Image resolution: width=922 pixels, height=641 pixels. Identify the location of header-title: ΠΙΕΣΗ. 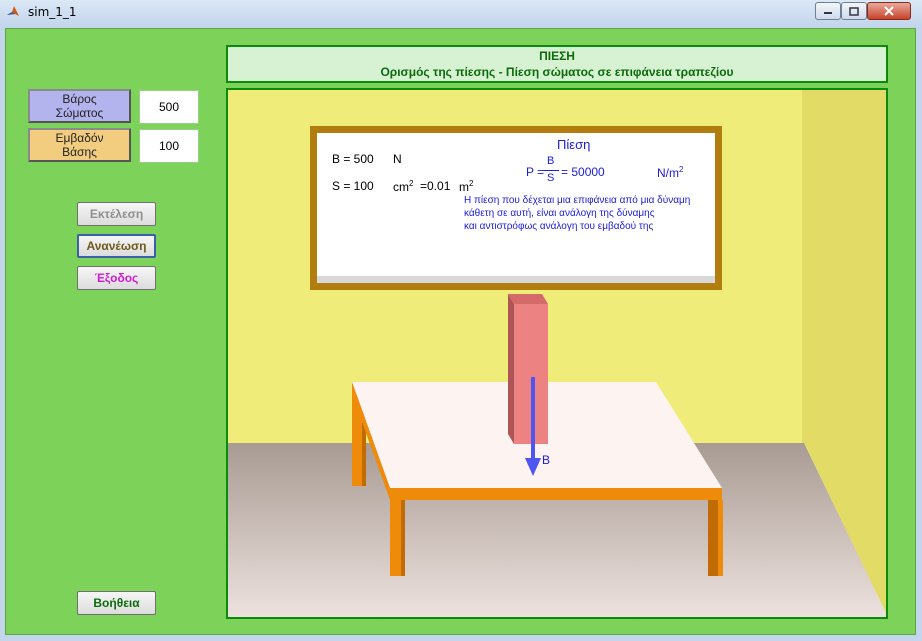
(557, 56).